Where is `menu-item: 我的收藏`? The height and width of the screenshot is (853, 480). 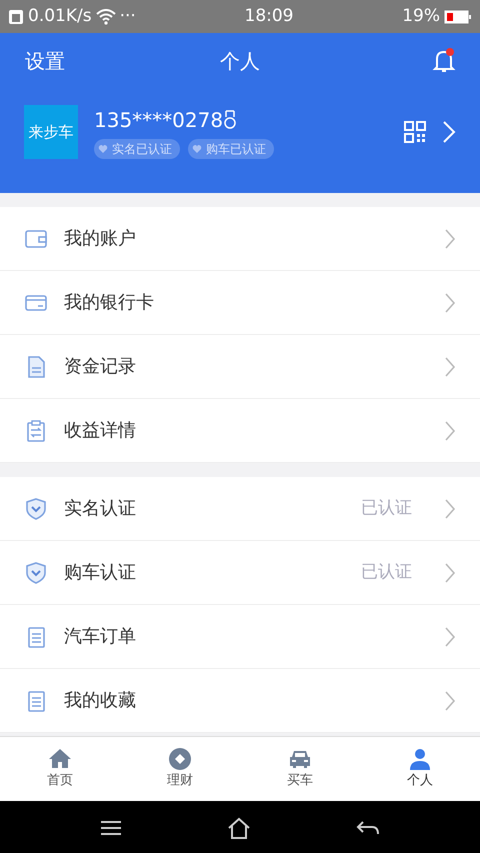
menu-item: 我的收藏 is located at coordinates (240, 701).